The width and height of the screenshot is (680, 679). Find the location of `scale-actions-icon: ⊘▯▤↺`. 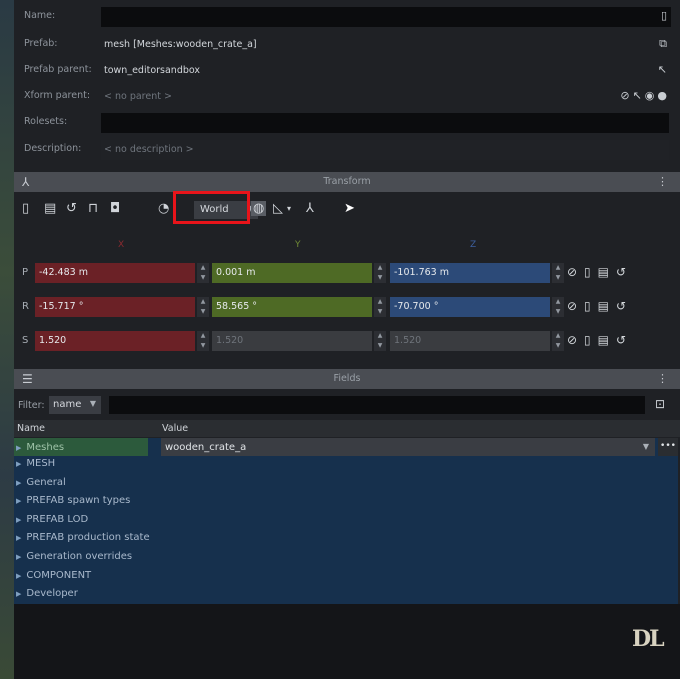

scale-actions-icon: ⊘▯▤↺ is located at coordinates (600, 340).